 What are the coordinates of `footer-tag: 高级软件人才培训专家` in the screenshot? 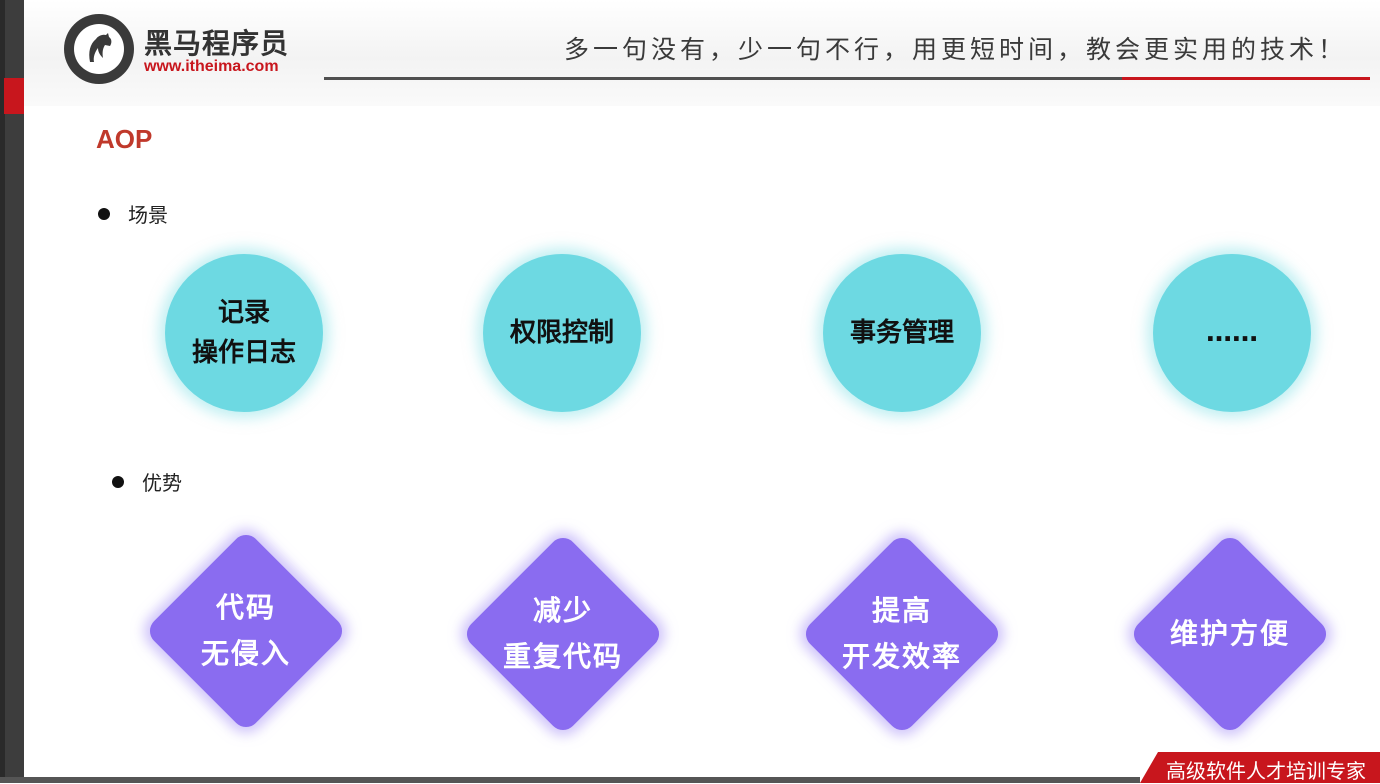 It's located at (1260, 767).